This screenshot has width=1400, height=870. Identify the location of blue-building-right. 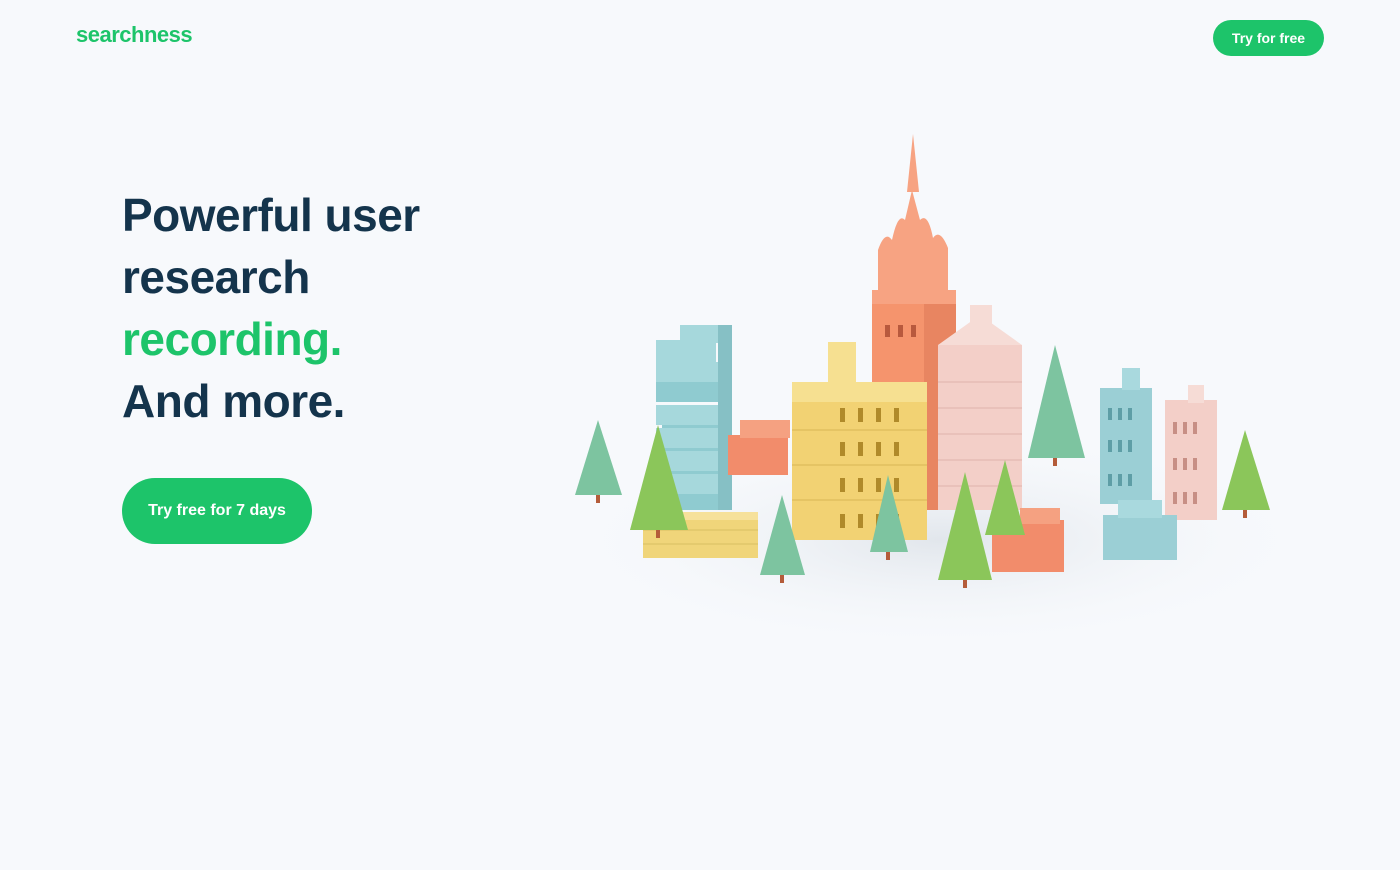
(1126, 436).